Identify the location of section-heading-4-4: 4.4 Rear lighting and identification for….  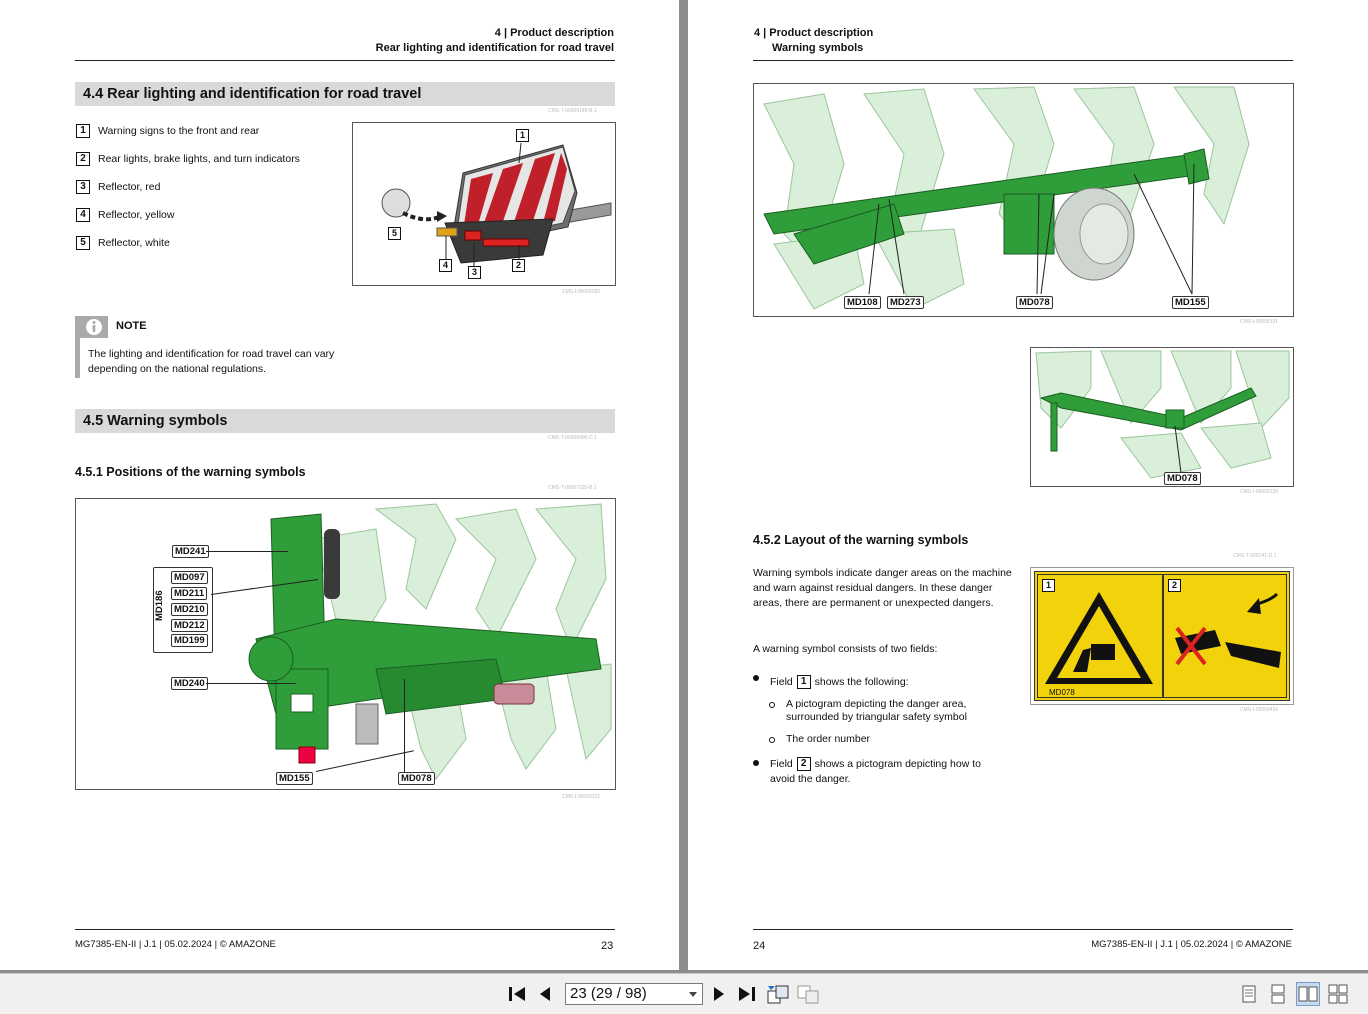
(345, 94).